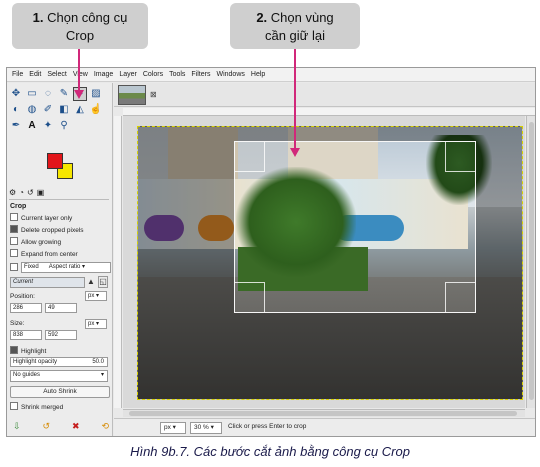  Describe the element at coordinates (46, 426) in the screenshot. I see `restore-options-icon: ↺` at that location.